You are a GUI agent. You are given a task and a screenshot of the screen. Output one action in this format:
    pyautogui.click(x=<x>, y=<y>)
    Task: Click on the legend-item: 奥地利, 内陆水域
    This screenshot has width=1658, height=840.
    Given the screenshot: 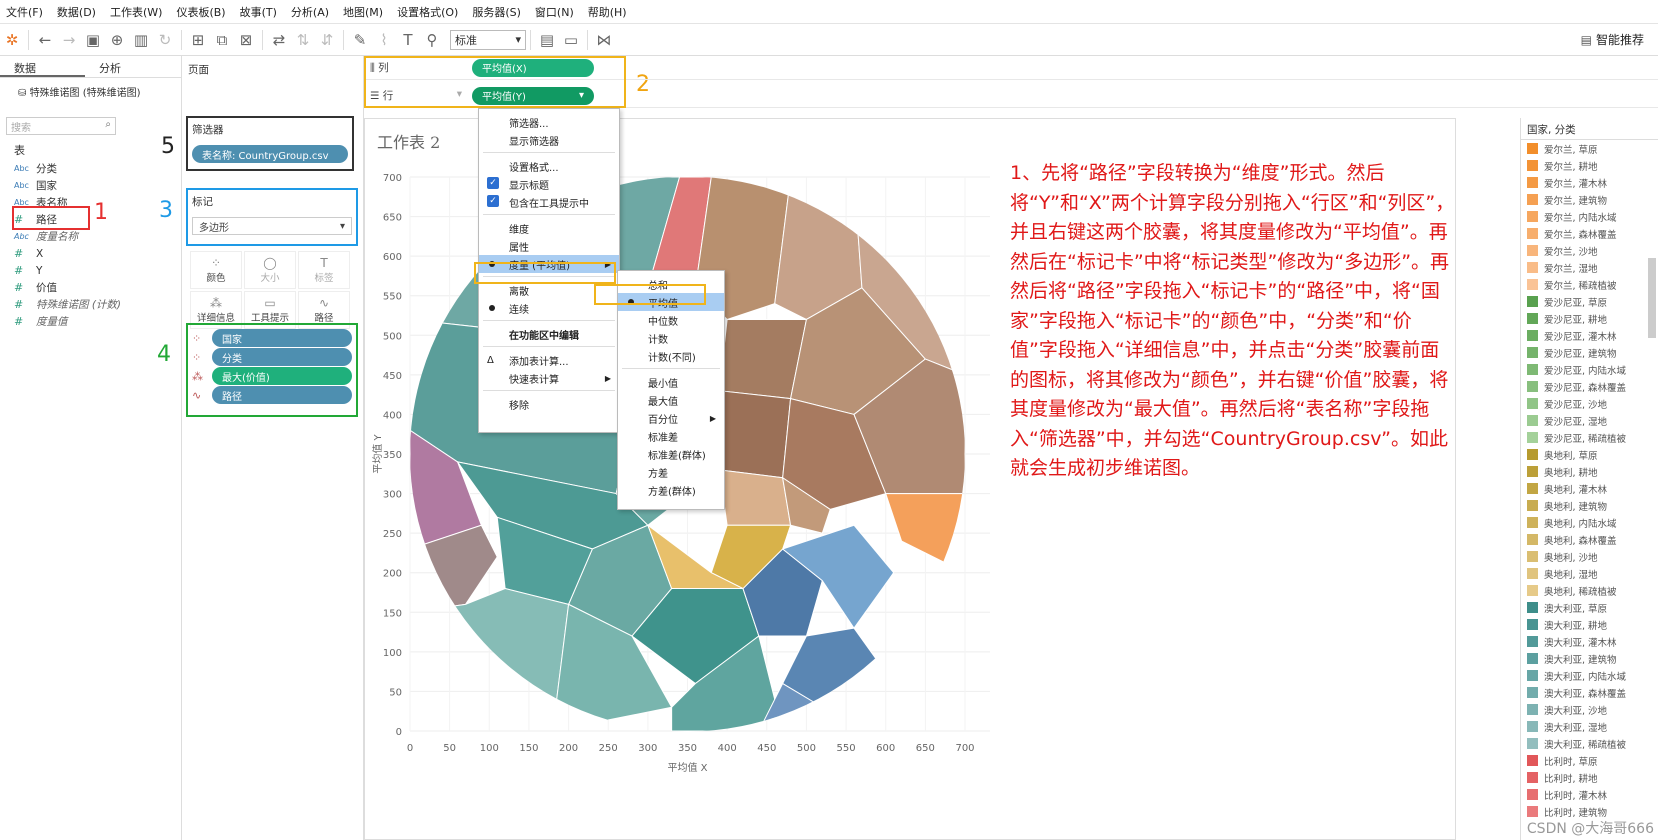 What is the action you would take?
    pyautogui.click(x=1589, y=522)
    